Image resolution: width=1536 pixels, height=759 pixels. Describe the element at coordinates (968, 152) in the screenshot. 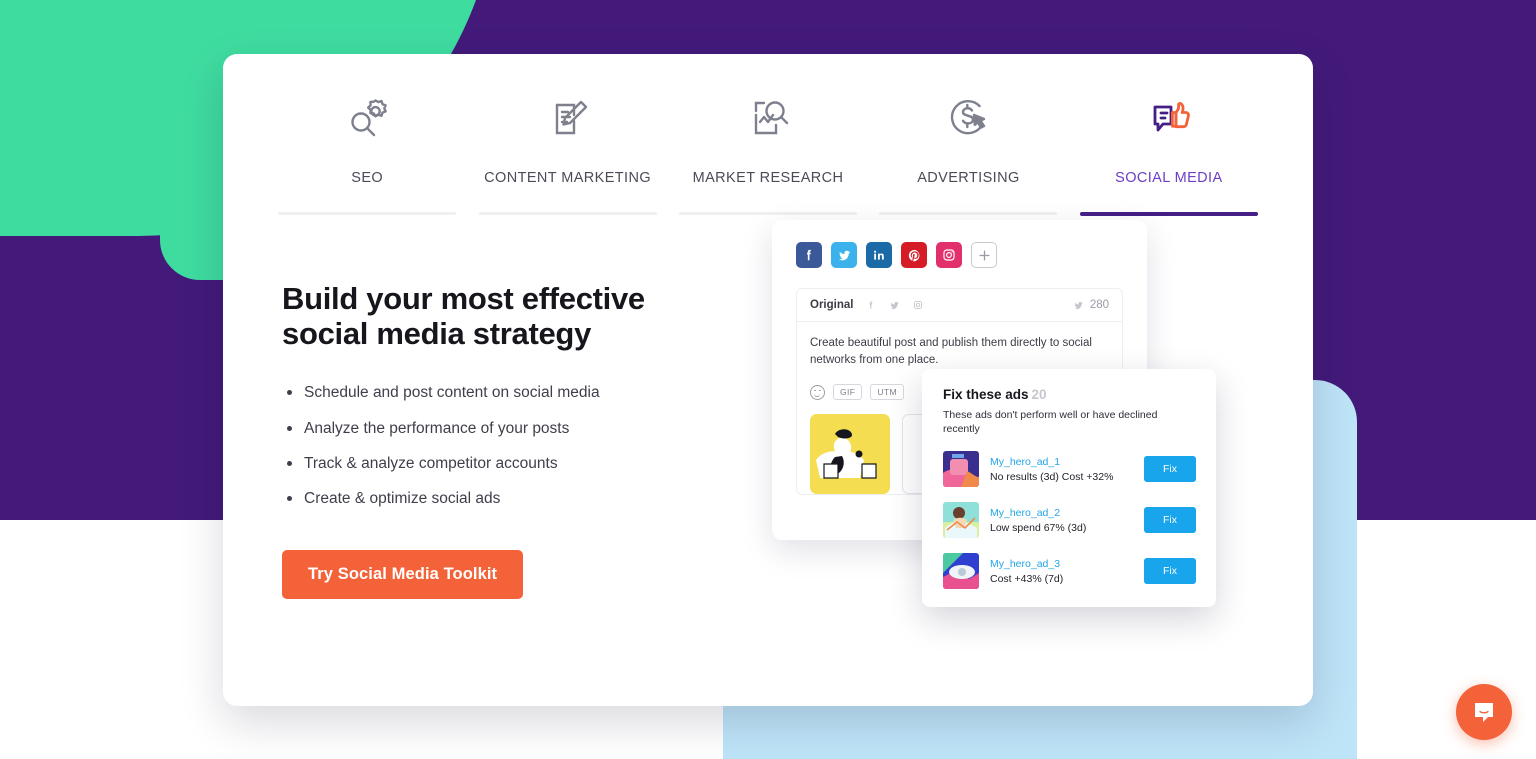

I see `tab-advertising: ADVERTISING` at that location.